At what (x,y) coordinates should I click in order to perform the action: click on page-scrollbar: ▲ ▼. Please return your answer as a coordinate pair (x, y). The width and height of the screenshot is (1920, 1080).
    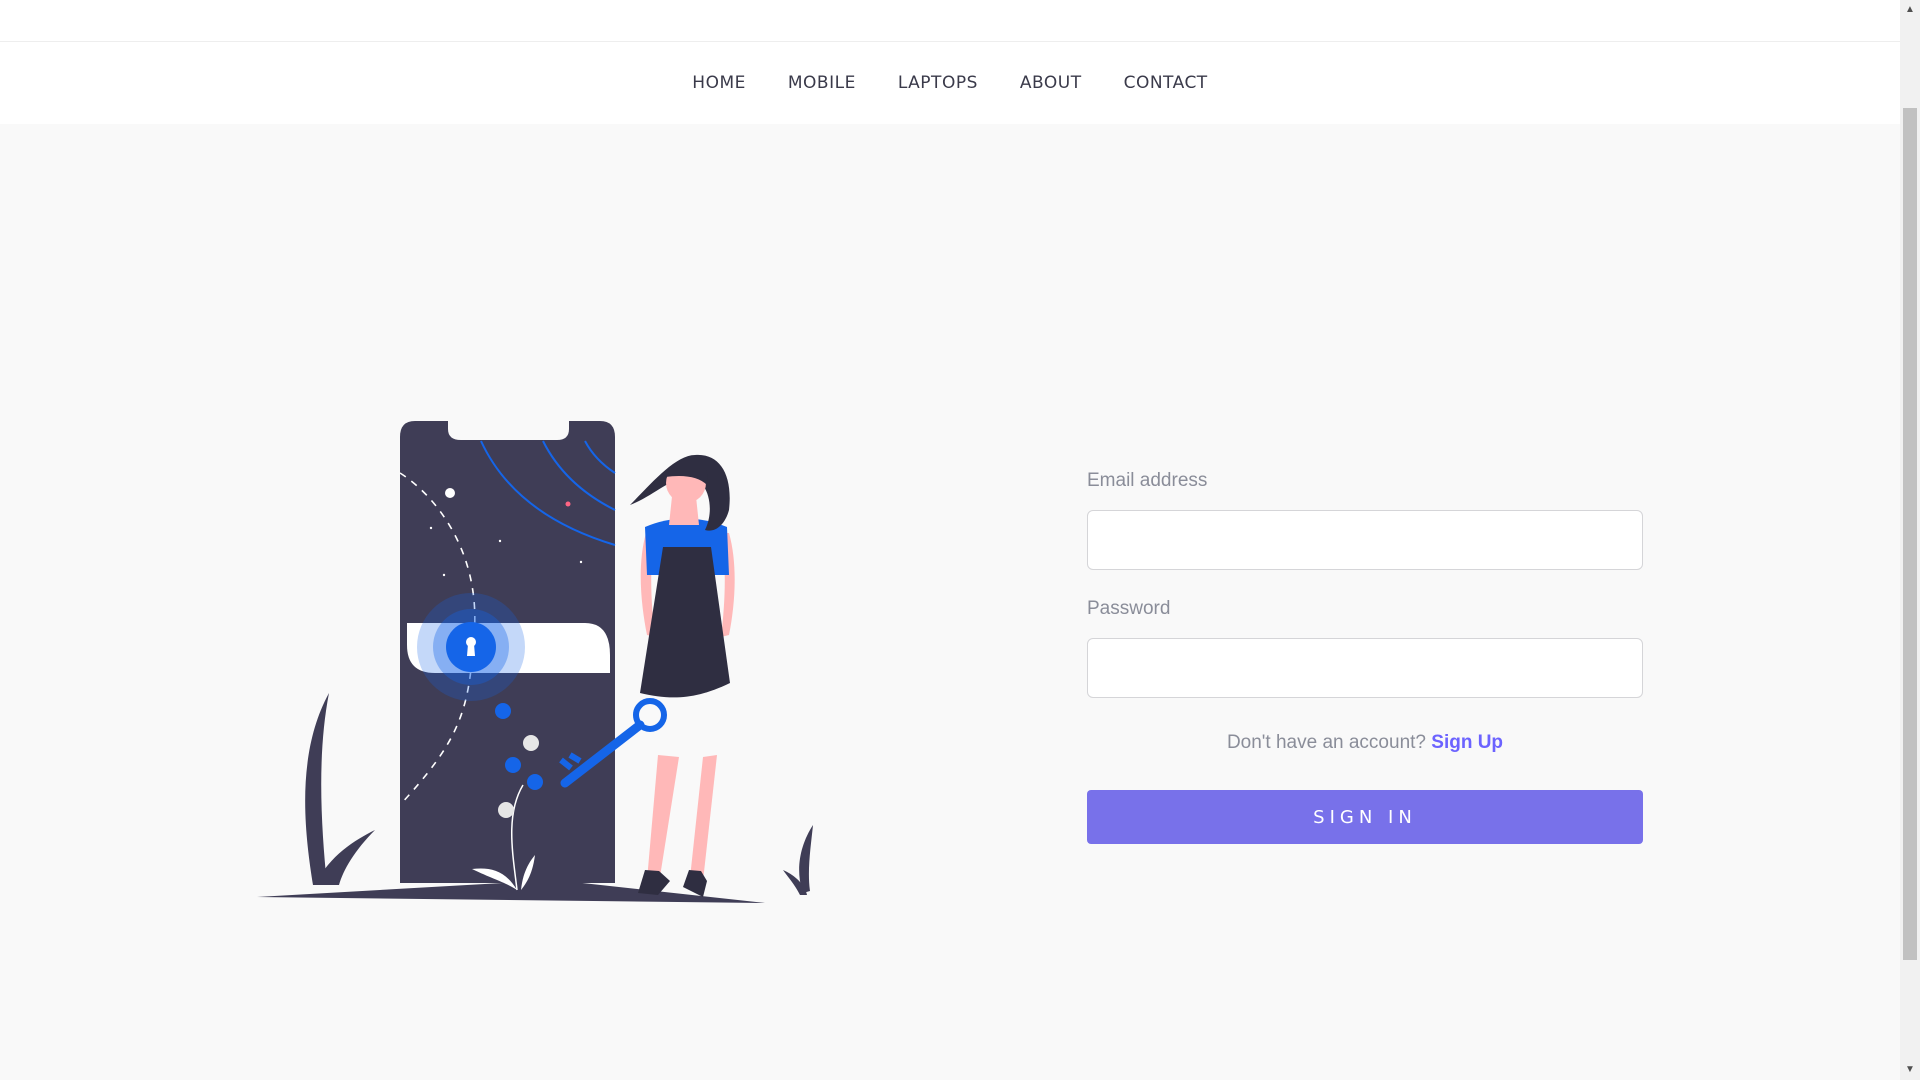
    Looking at the image, I should click on (1910, 540).